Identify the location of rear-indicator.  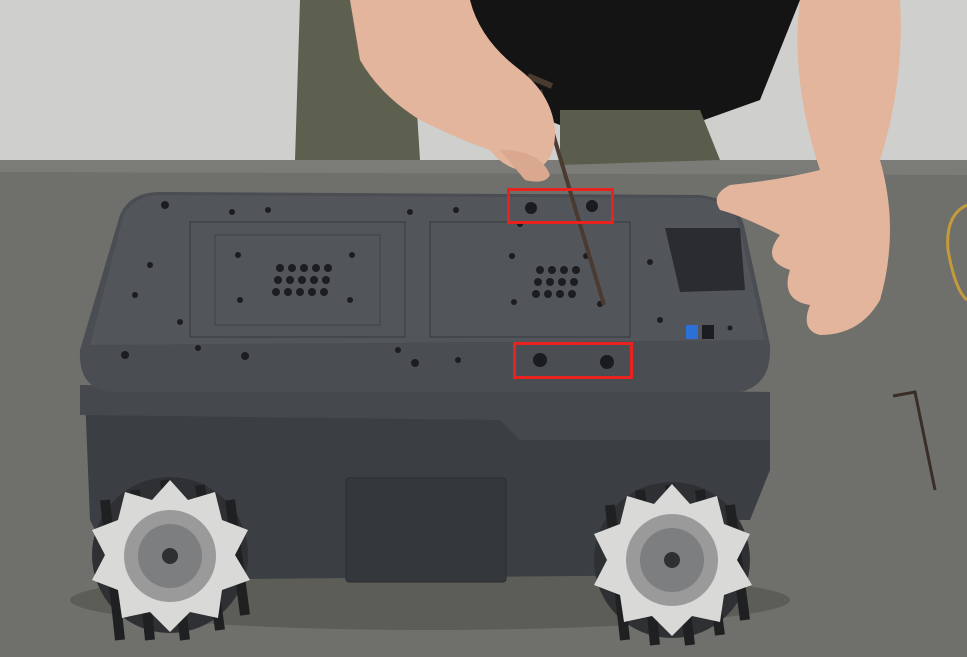
(730, 328).